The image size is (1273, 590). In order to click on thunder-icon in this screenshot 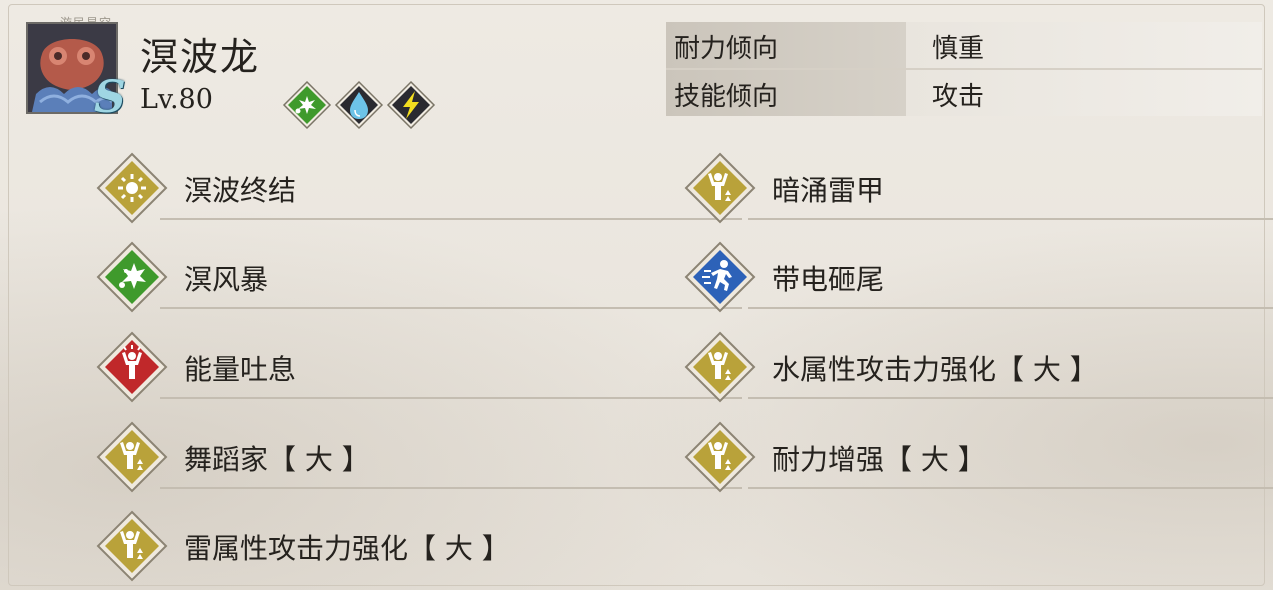, I will do `click(411, 105)`.